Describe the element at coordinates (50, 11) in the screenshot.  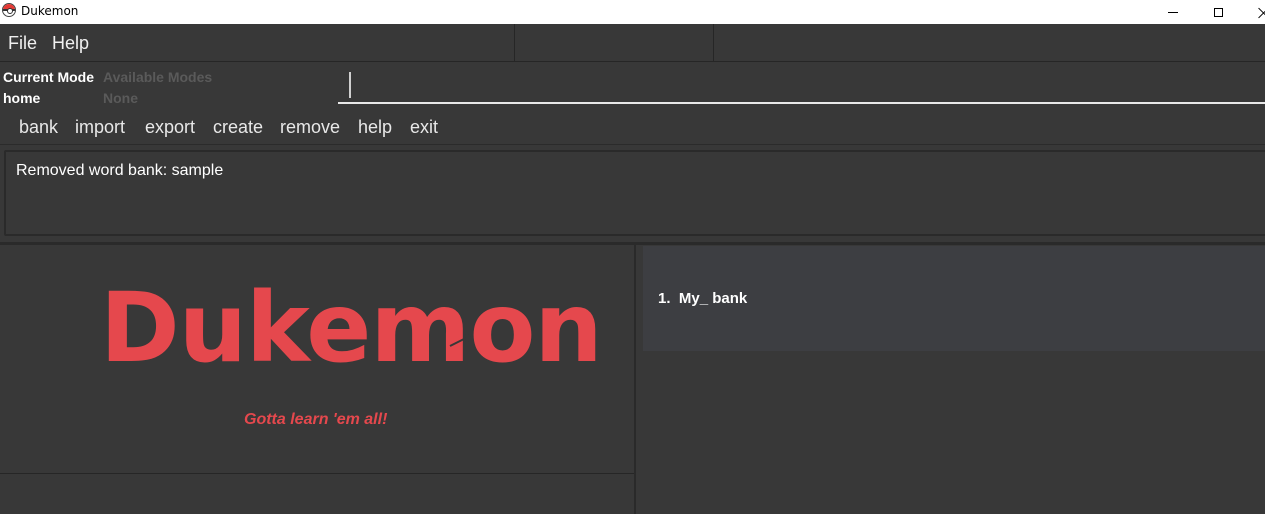
I see `window-title: Dukemon` at that location.